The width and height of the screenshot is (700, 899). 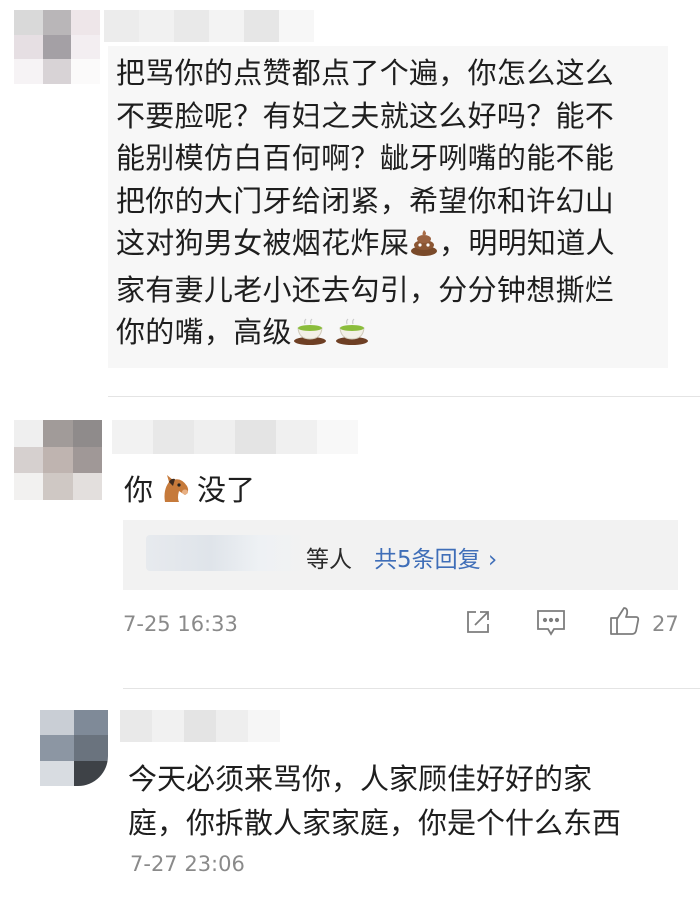 What do you see at coordinates (175, 493) in the screenshot?
I see `horse-face-emoji-icon` at bounding box center [175, 493].